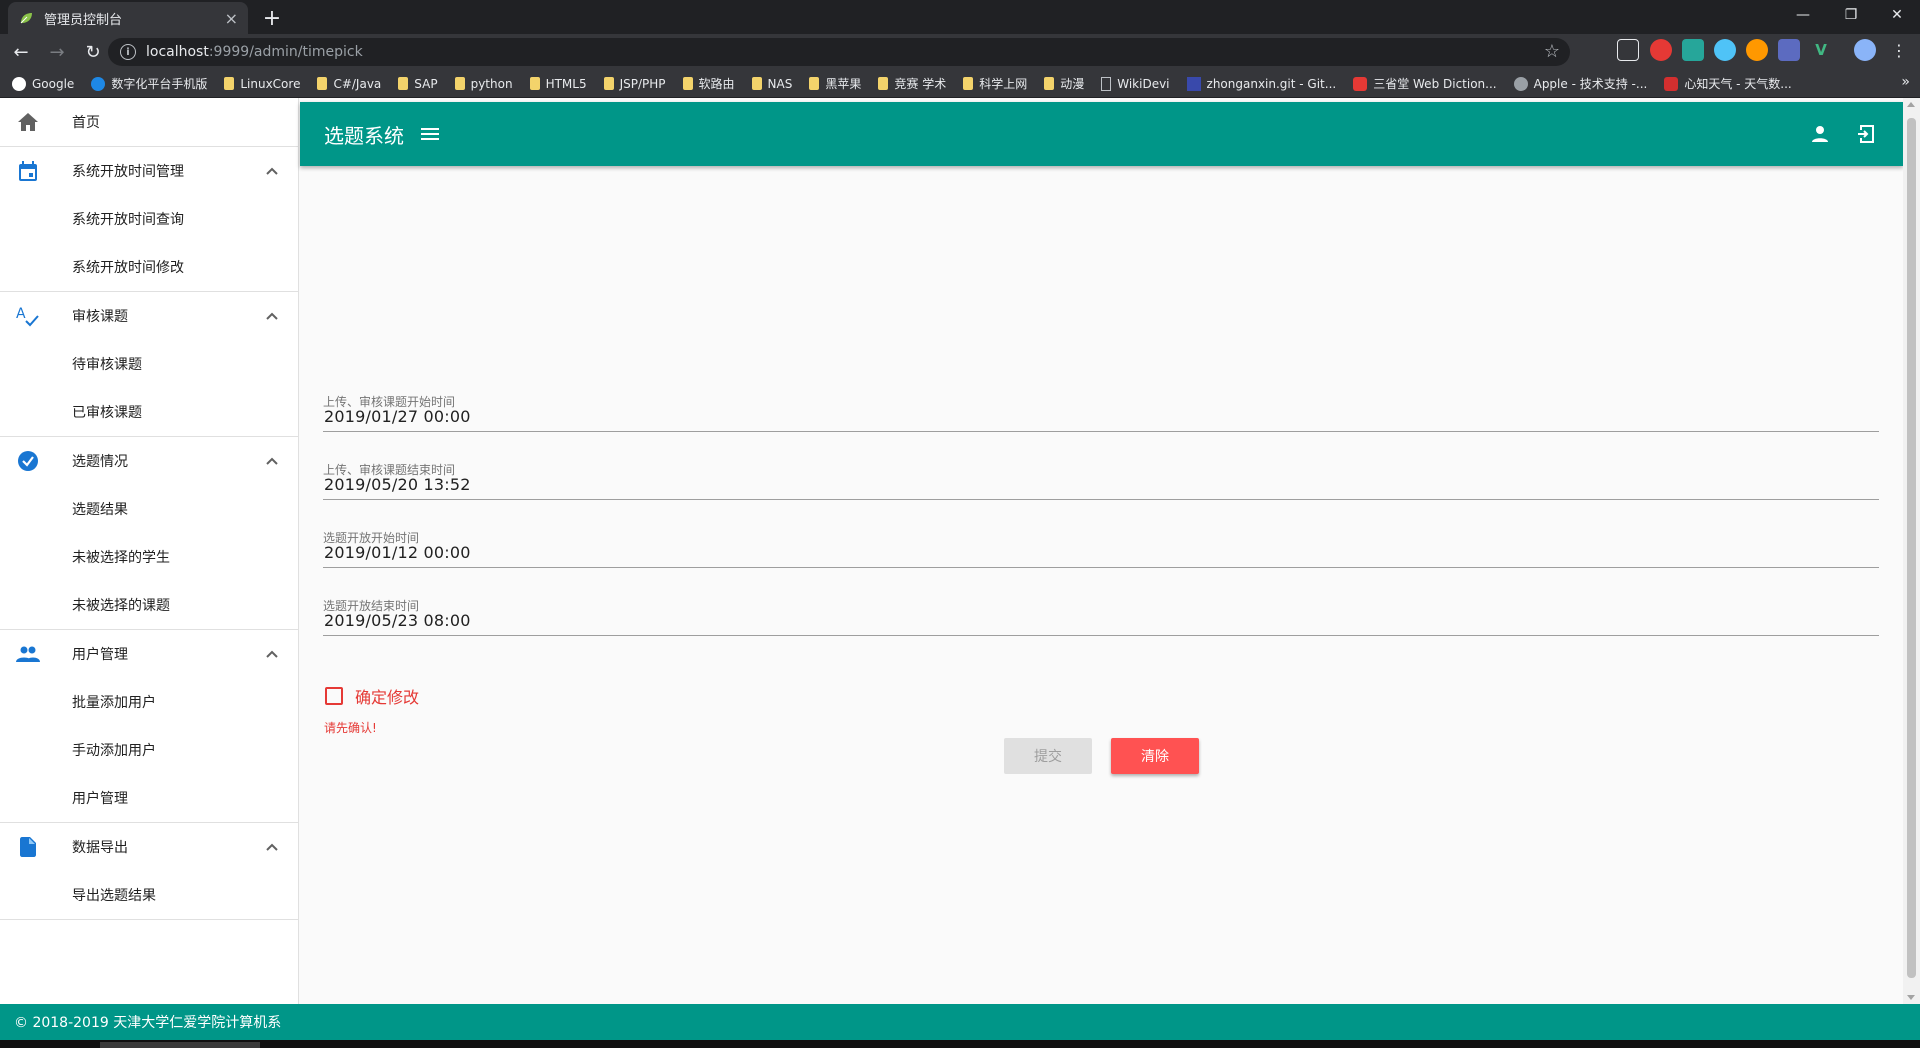 The image size is (1920, 1048). Describe the element at coordinates (1899, 50) in the screenshot. I see `browser-menu-icon: ⋮` at that location.